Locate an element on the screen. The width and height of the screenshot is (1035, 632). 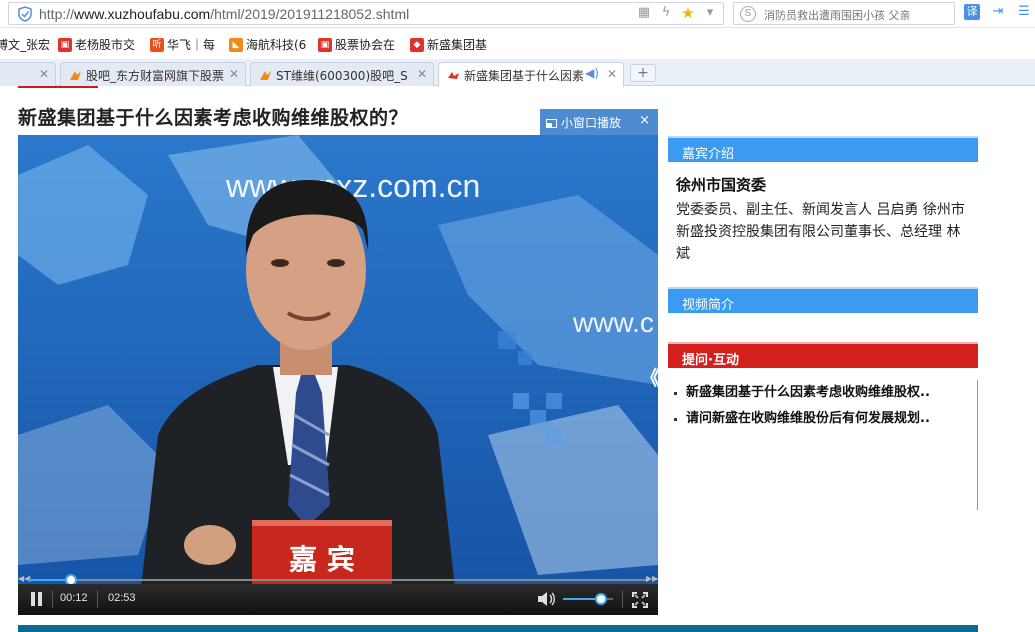
duration: 02:53 is located at coordinates (122, 598).